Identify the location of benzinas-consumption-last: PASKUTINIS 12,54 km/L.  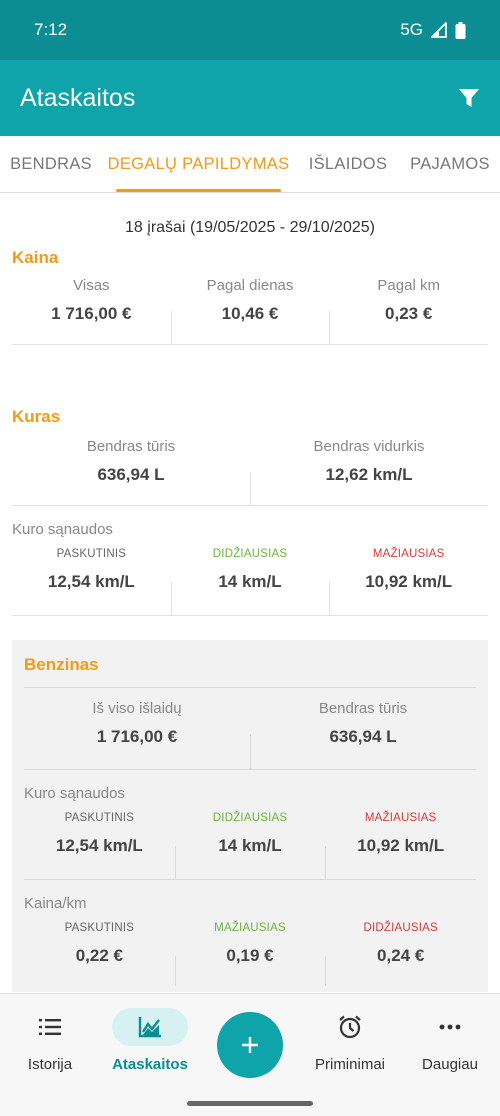
(99, 833).